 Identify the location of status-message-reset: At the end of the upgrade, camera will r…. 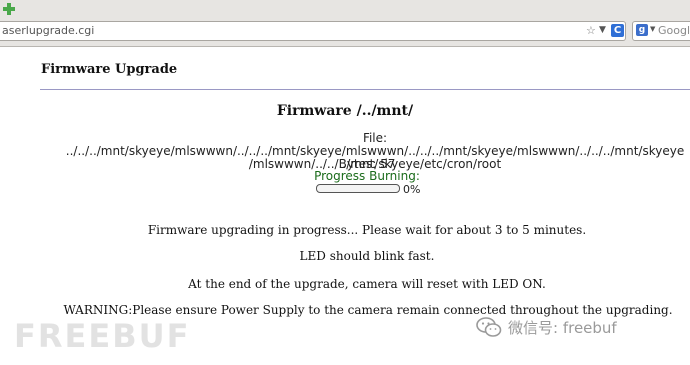
(367, 284).